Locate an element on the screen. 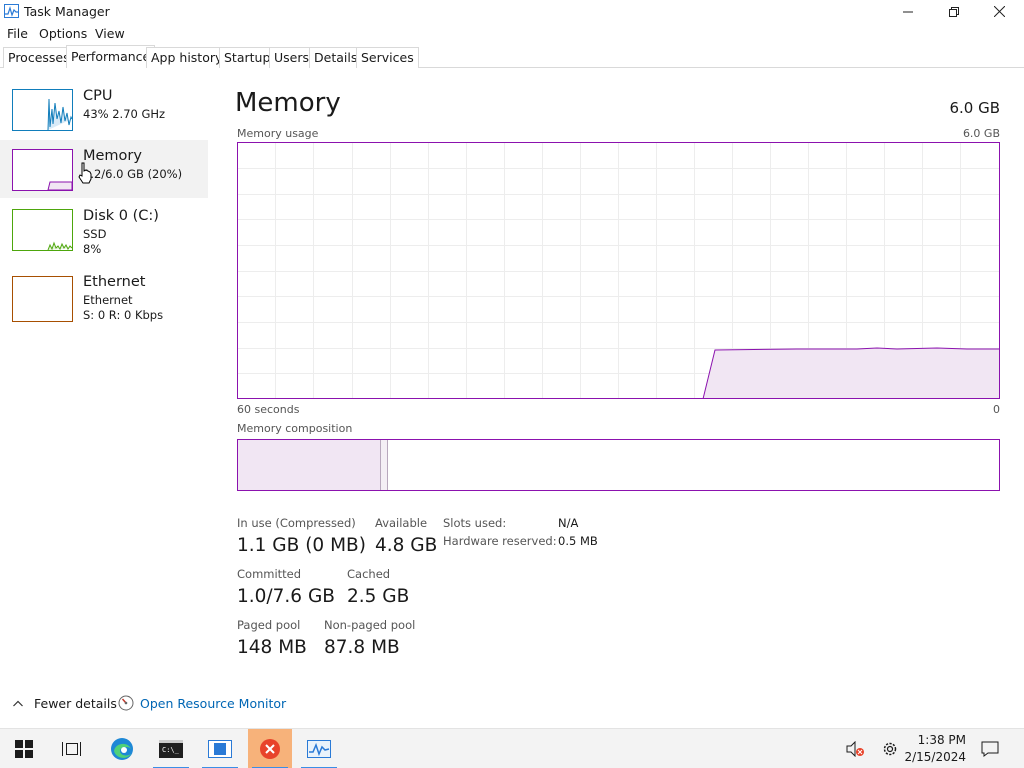 The image size is (1024, 768). total-memory: 6.0 GB is located at coordinates (974, 108).